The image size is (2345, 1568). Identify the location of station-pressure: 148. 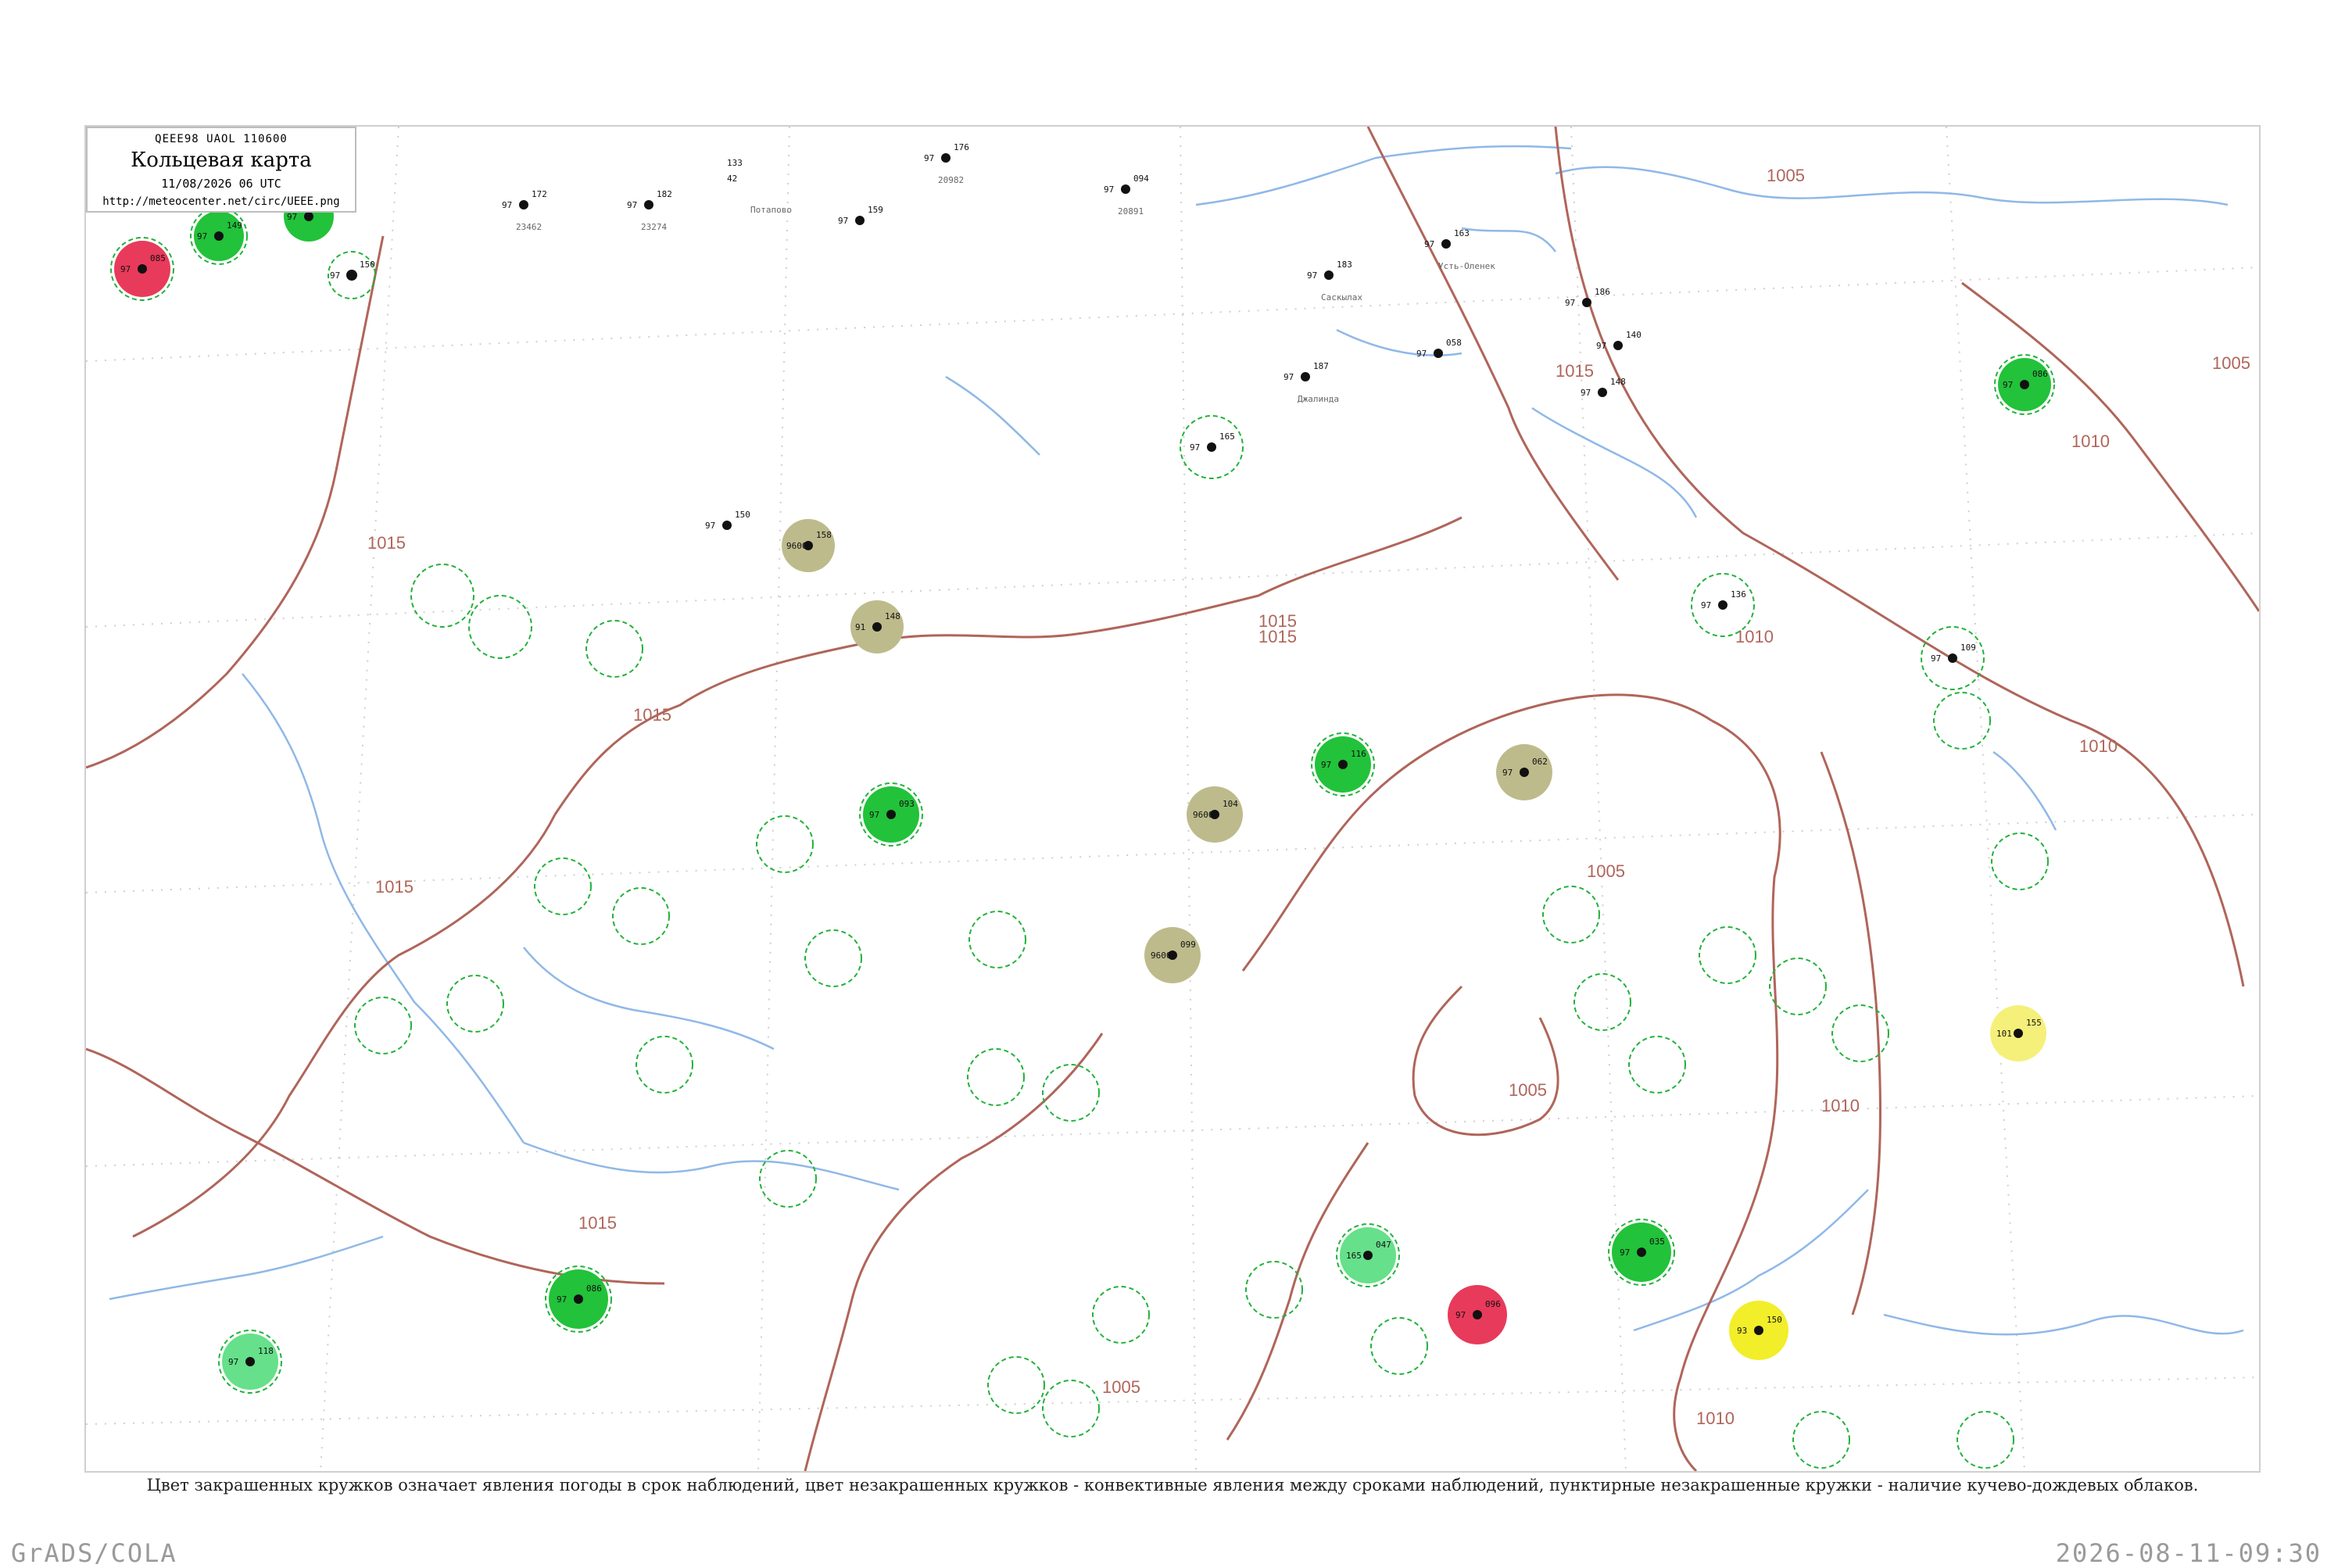
(892, 616).